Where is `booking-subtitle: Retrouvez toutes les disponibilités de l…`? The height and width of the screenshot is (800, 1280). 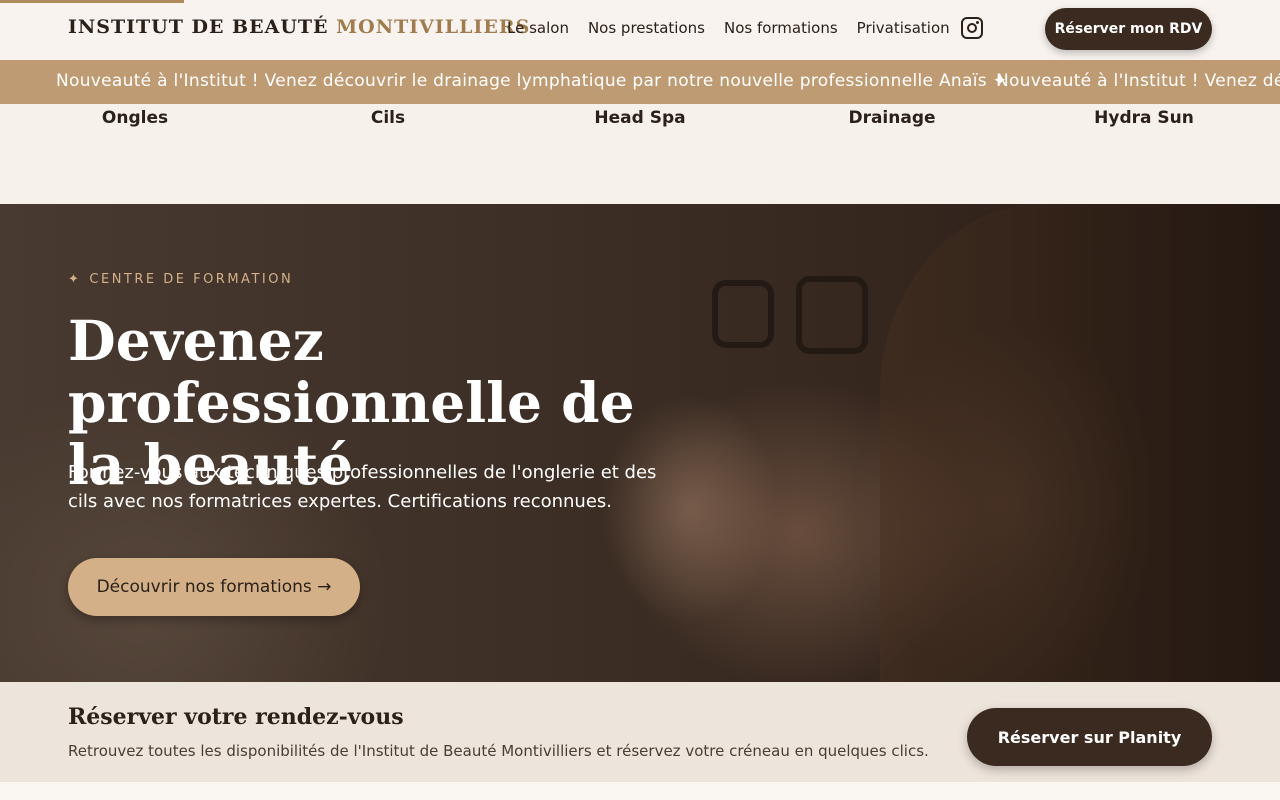
booking-subtitle: Retrouvez toutes les disponibilités de l… is located at coordinates (498, 751).